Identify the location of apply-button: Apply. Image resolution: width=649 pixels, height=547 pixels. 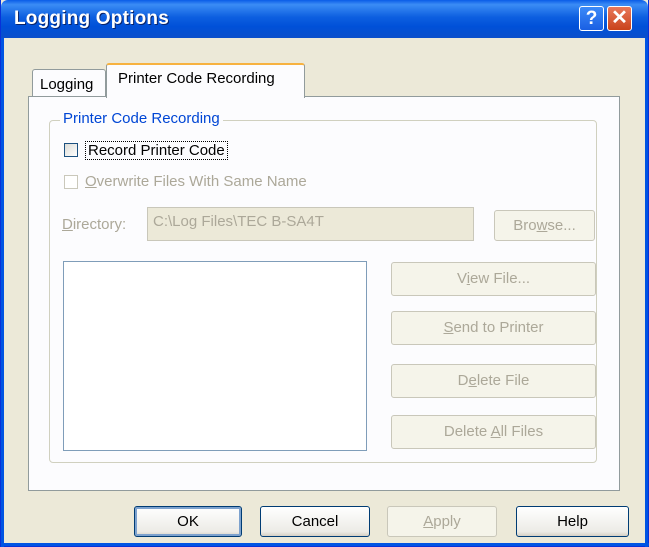
(442, 521).